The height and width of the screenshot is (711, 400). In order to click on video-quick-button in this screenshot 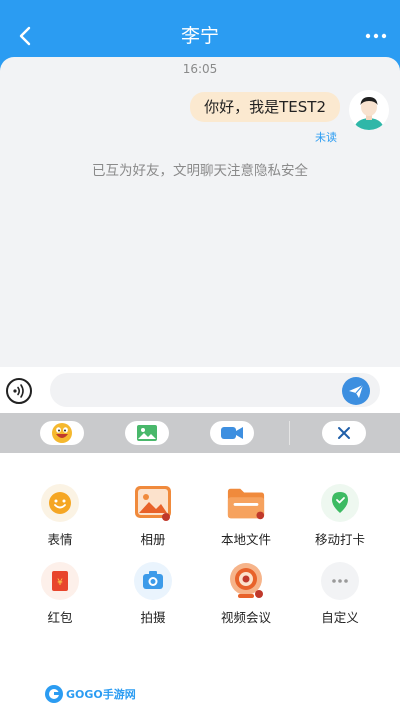, I will do `click(232, 433)`.